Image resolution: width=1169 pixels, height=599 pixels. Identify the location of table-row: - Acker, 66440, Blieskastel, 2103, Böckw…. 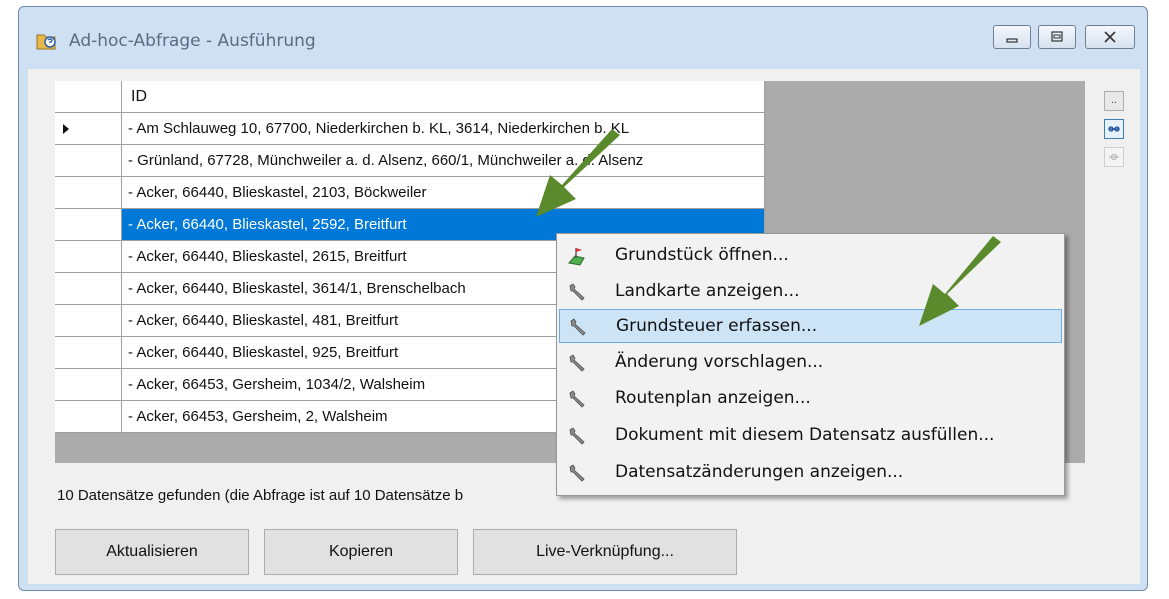
(410, 193).